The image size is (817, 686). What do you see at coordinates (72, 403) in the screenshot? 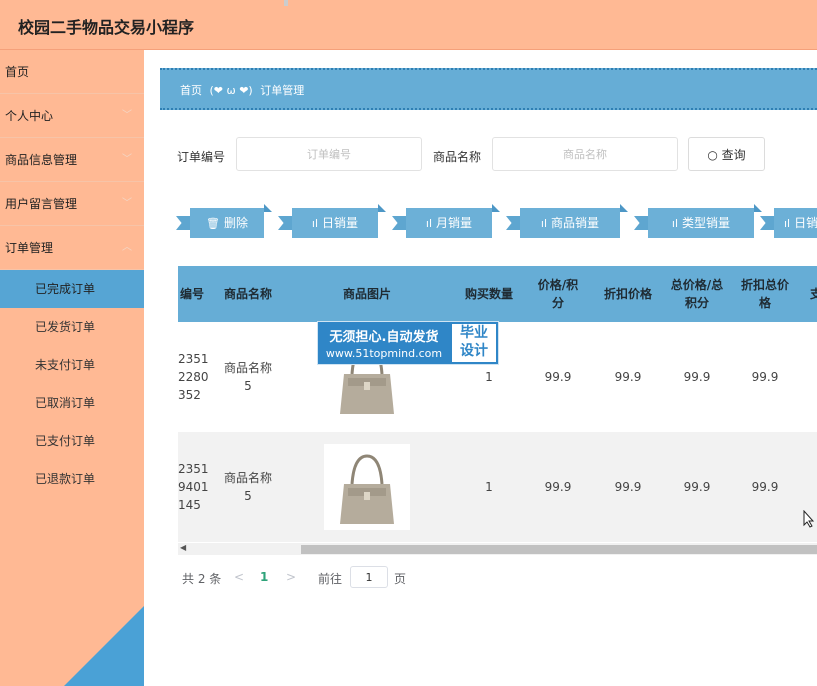
I see `sidebar-subitem-cancelled-orders: 已取消订单` at bounding box center [72, 403].